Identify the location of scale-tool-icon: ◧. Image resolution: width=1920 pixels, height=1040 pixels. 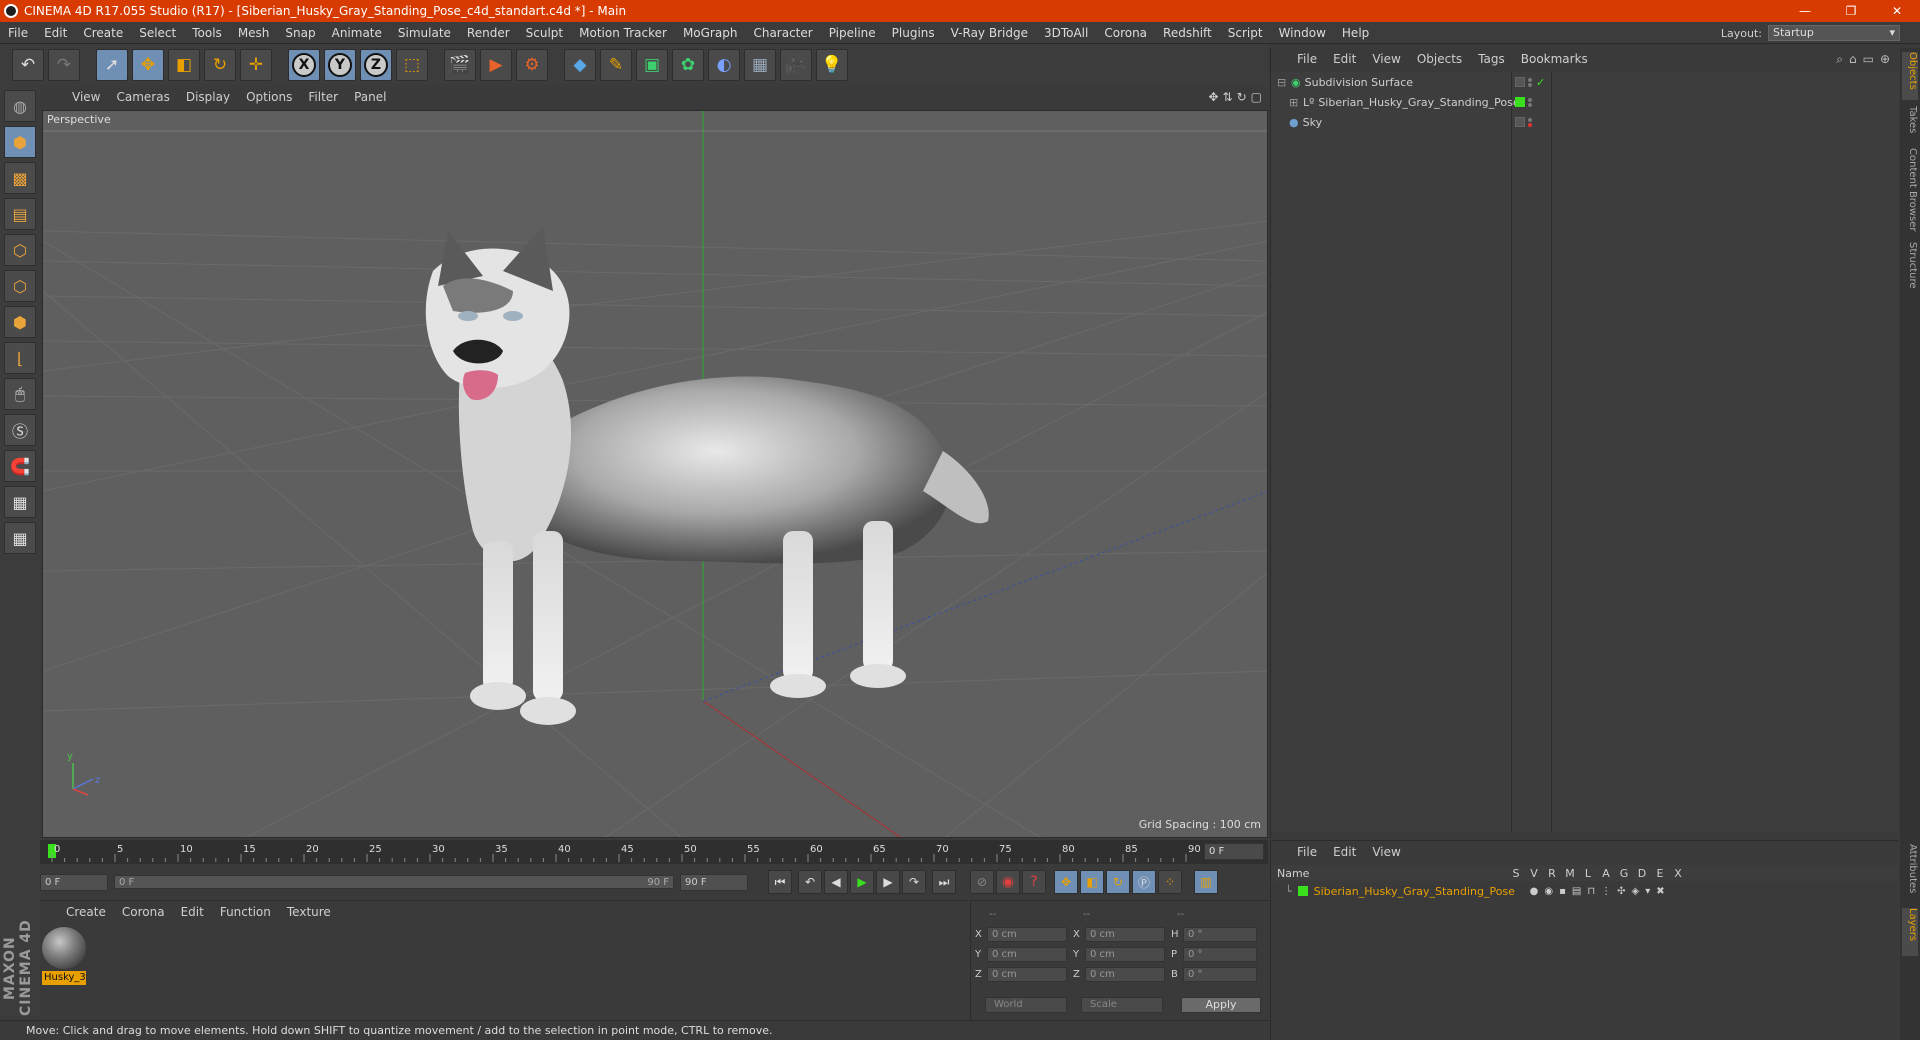
(184, 65).